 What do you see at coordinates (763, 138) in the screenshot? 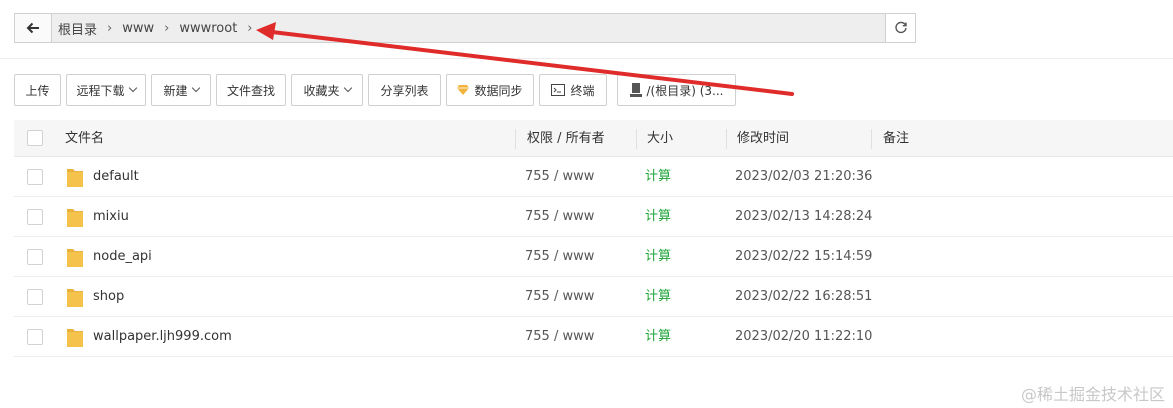
I see `column-header-mtime: 修改时间` at bounding box center [763, 138].